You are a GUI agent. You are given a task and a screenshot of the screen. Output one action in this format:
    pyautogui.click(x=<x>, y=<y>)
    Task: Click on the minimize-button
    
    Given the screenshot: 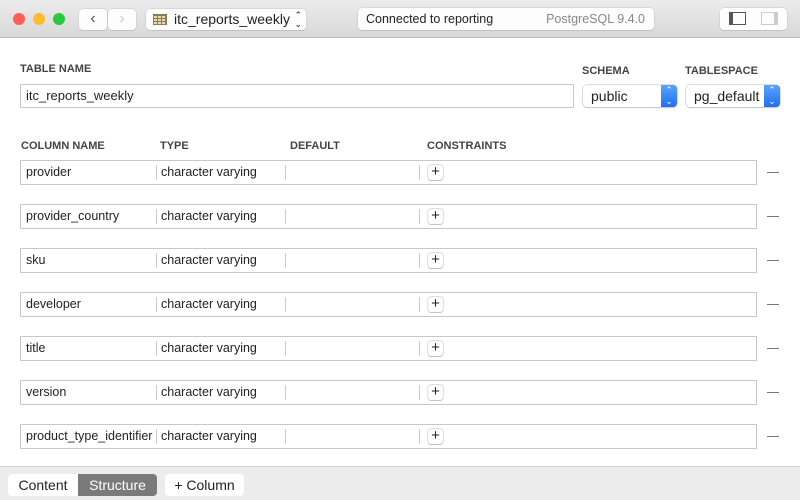 What is the action you would take?
    pyautogui.click(x=39, y=19)
    